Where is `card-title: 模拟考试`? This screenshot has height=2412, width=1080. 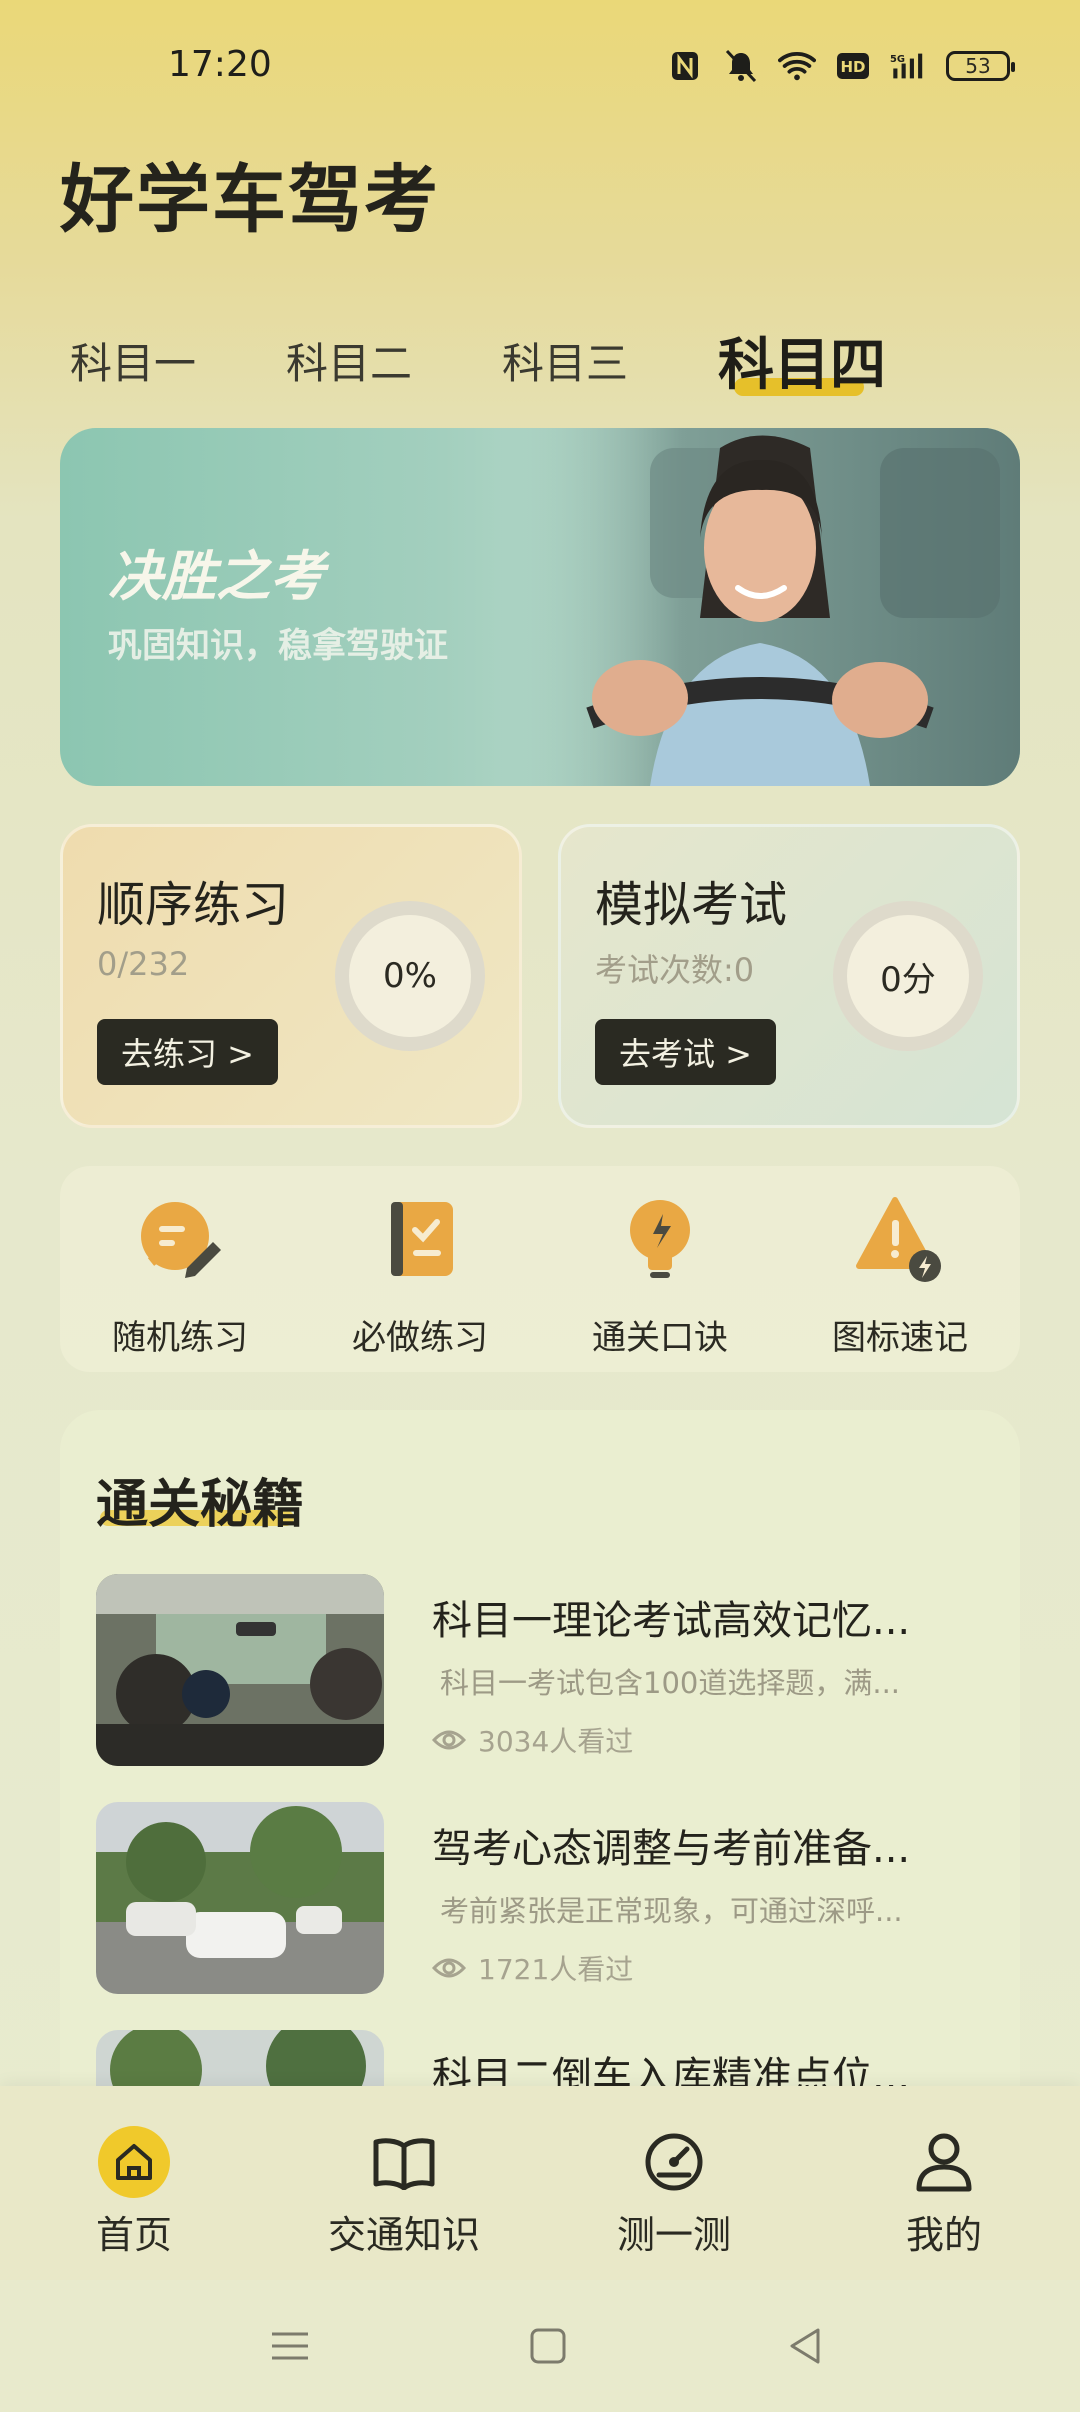 card-title: 模拟考试 is located at coordinates (691, 905).